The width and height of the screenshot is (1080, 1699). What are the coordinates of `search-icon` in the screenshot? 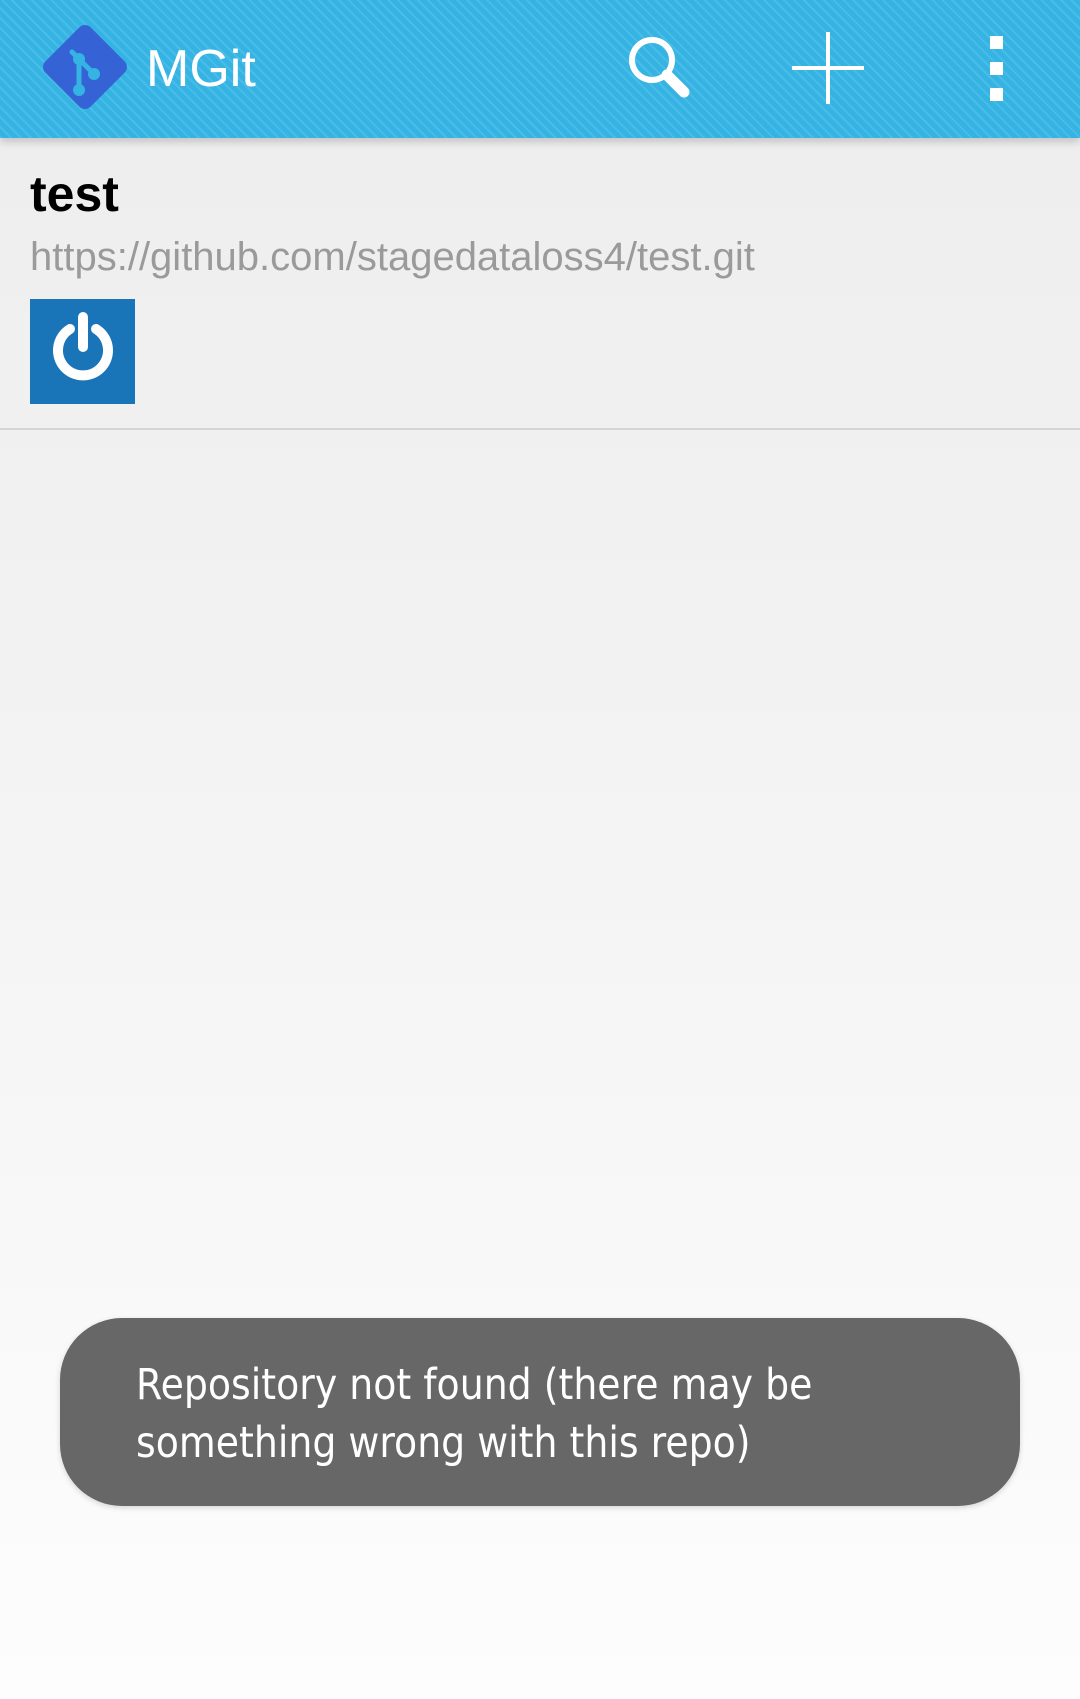 It's located at (660, 70).